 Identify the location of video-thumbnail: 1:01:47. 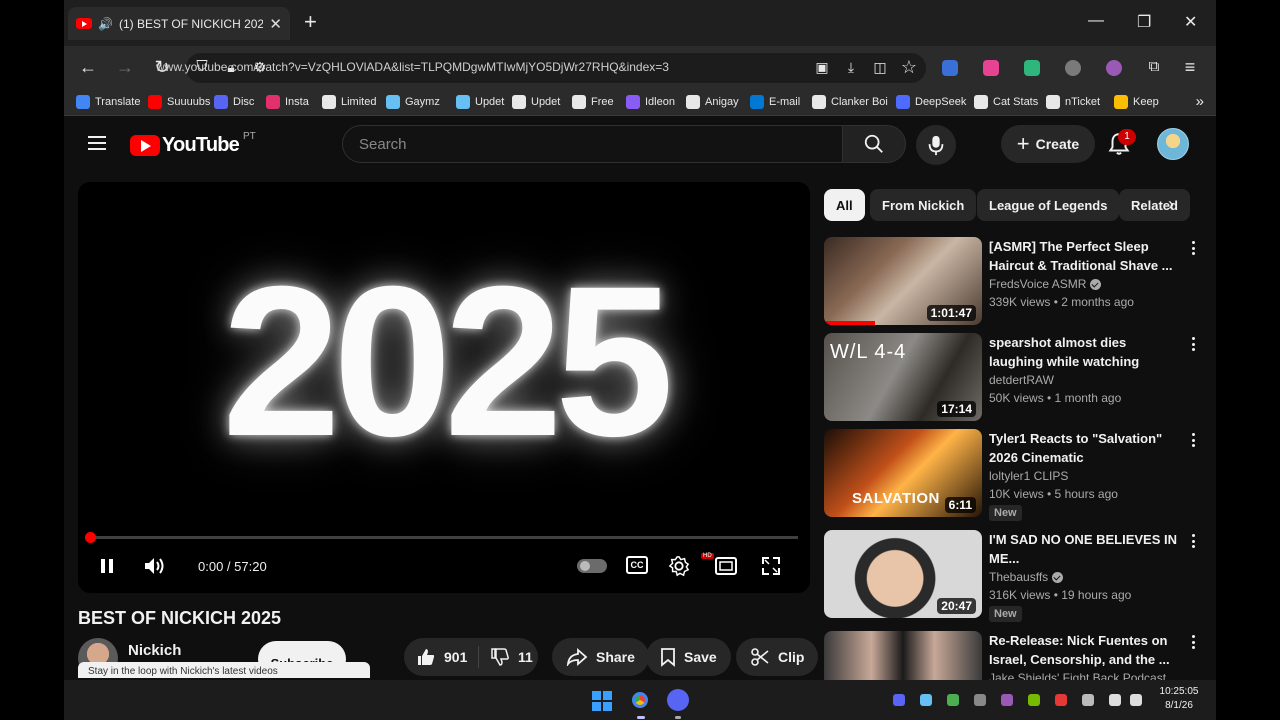
(903, 281).